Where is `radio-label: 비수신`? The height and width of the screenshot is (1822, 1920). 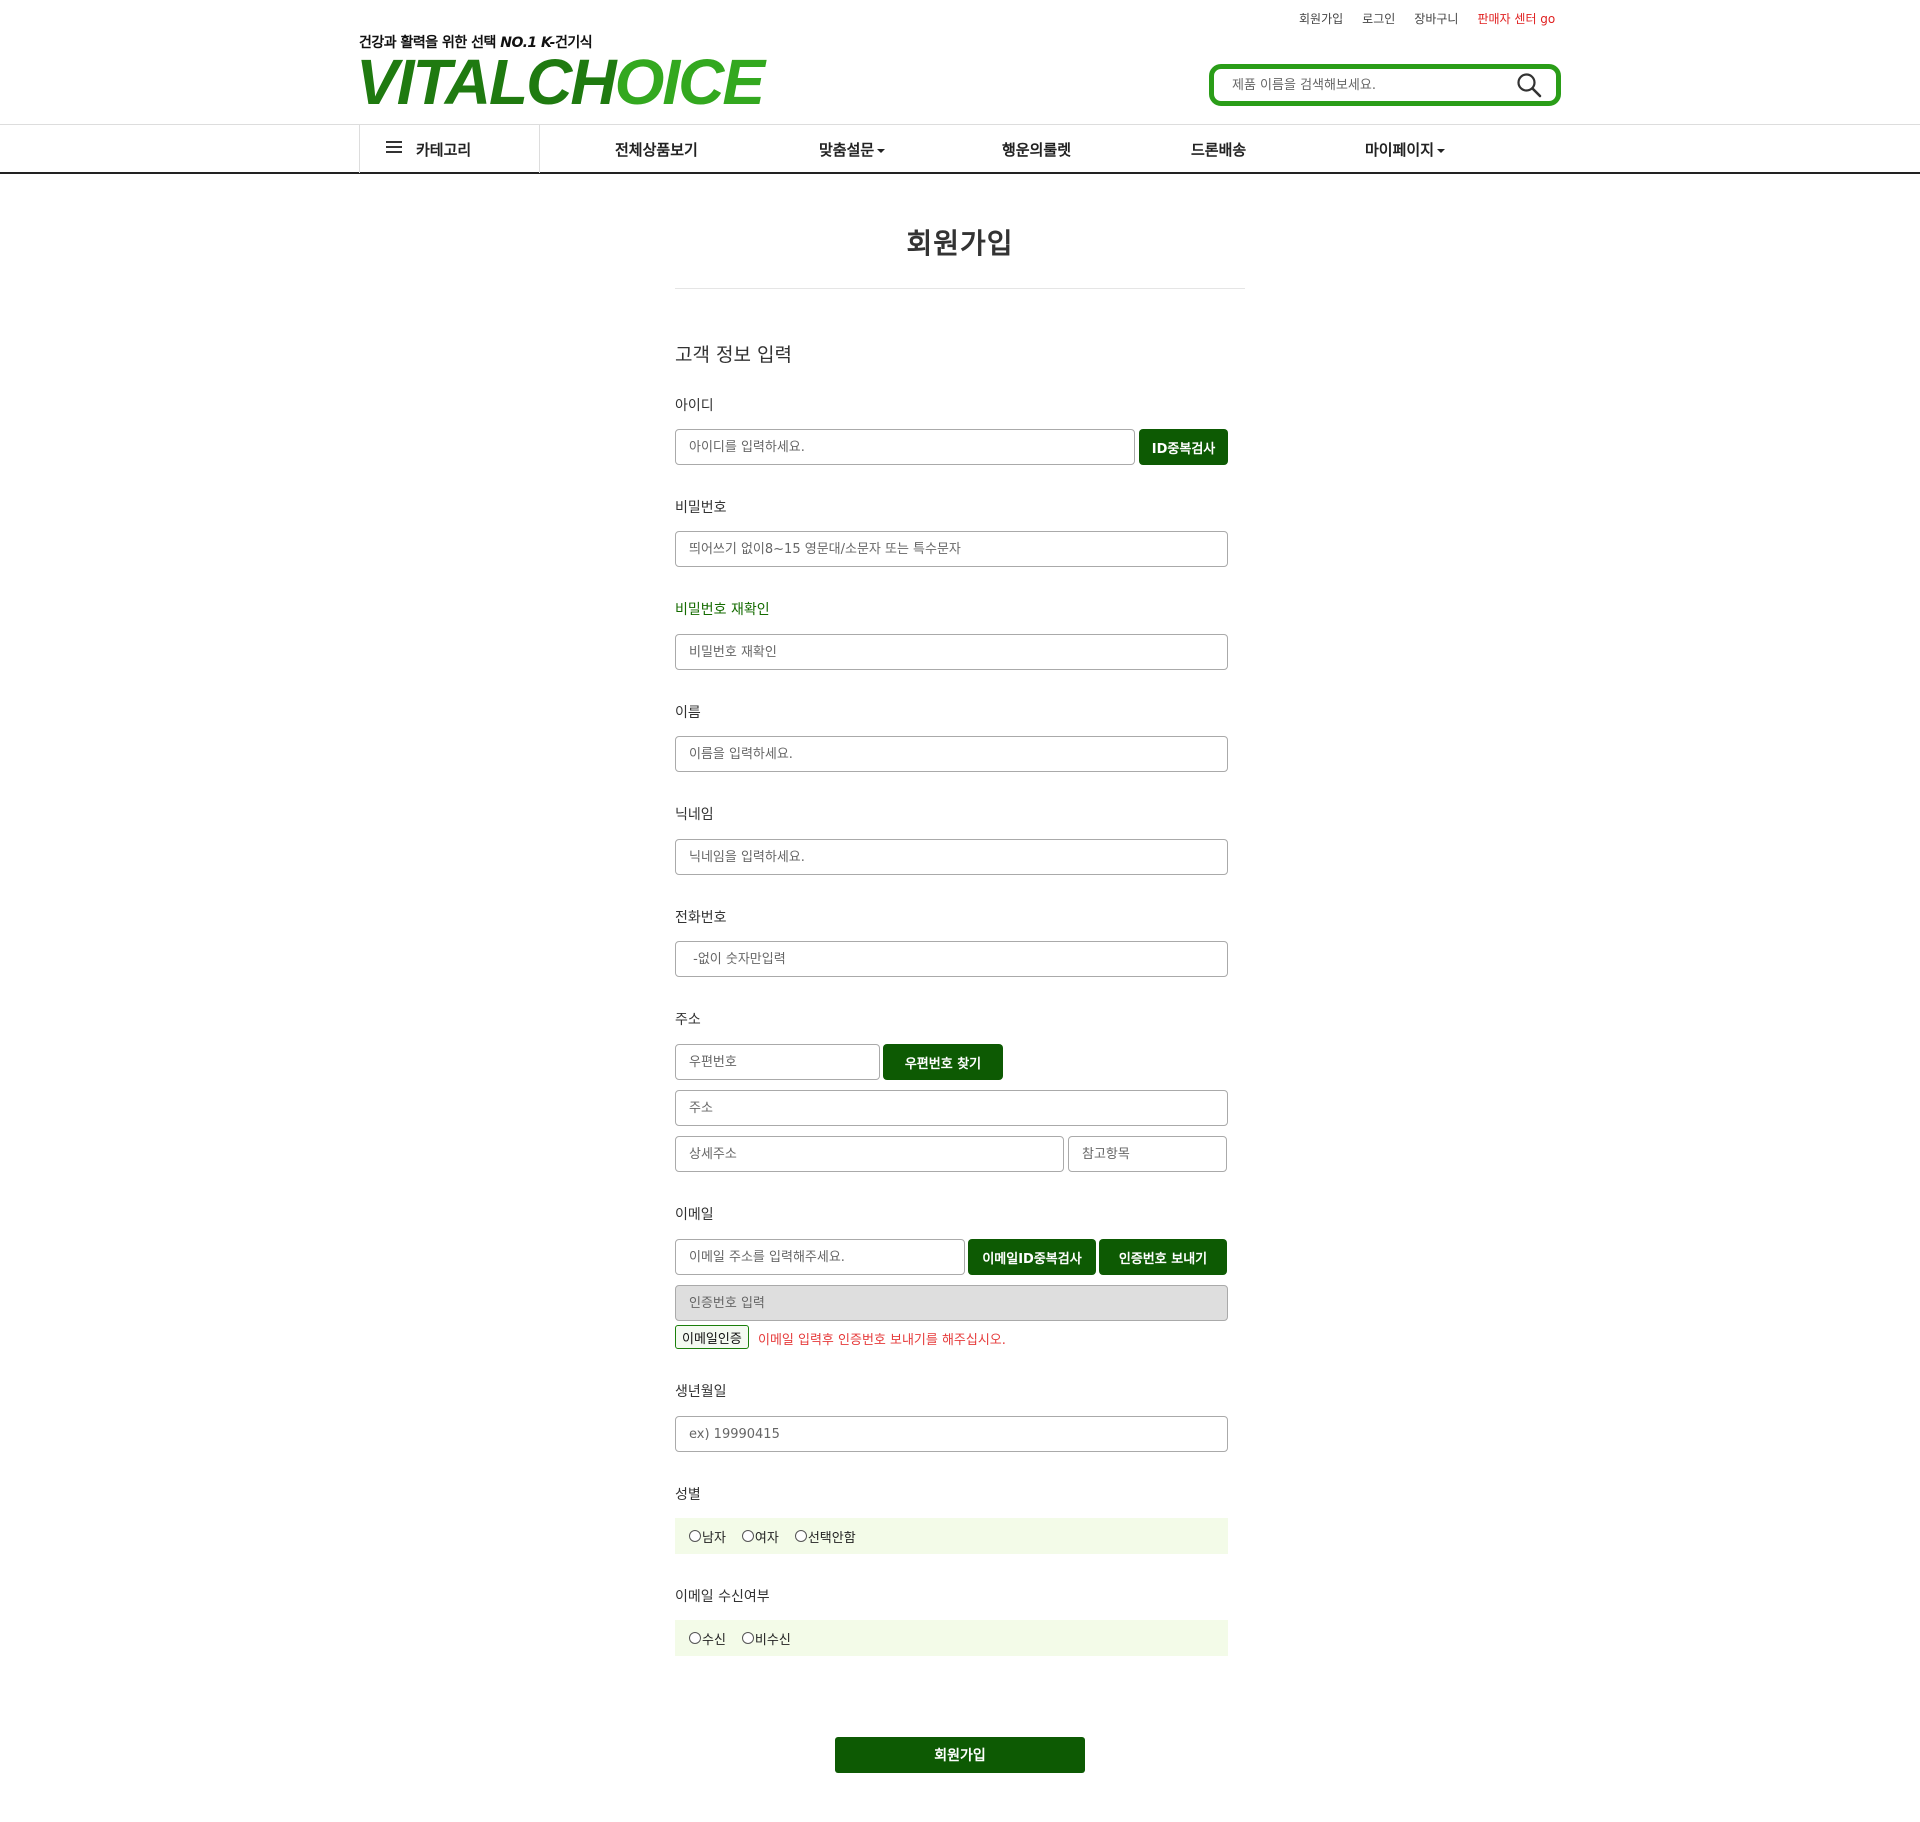 radio-label: 비수신 is located at coordinates (772, 1640).